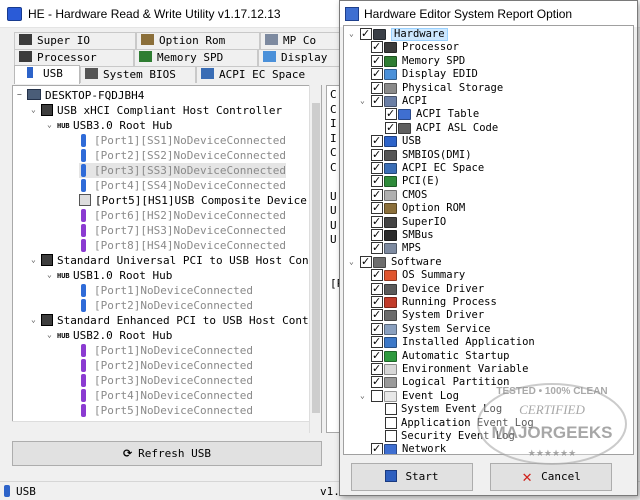 This screenshot has height=500, width=640. Describe the element at coordinates (488, 155) in the screenshot. I see `option-smbios-dmi: SMBIOS(DMI)` at that location.